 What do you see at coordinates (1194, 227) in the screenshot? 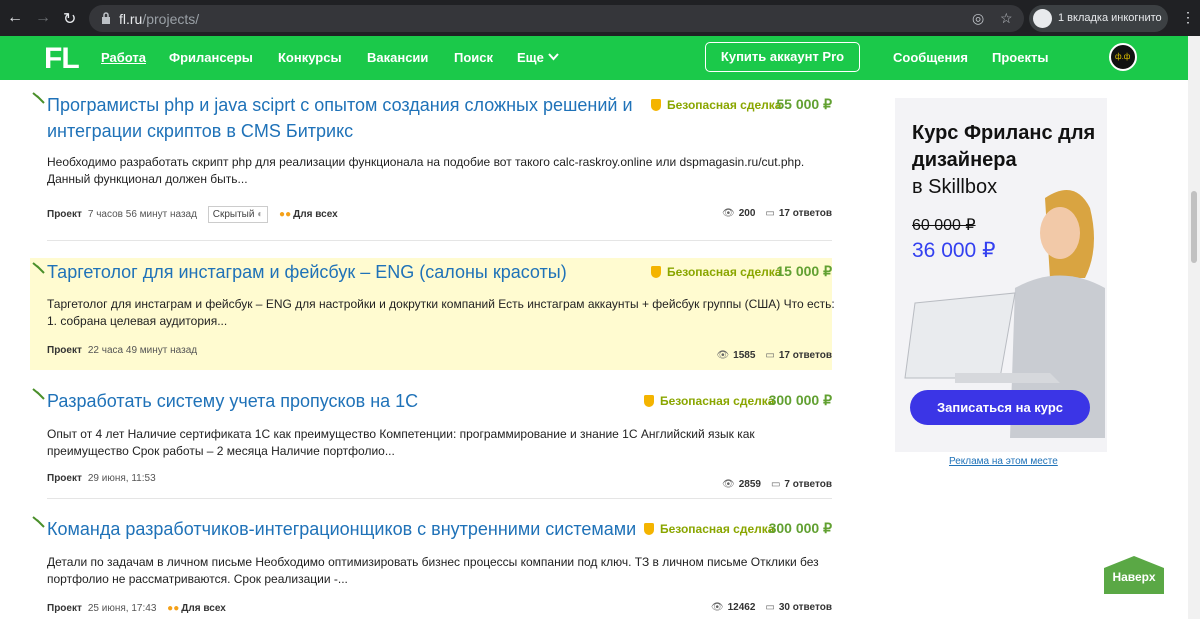
I see `scrollbar-thumb` at bounding box center [1194, 227].